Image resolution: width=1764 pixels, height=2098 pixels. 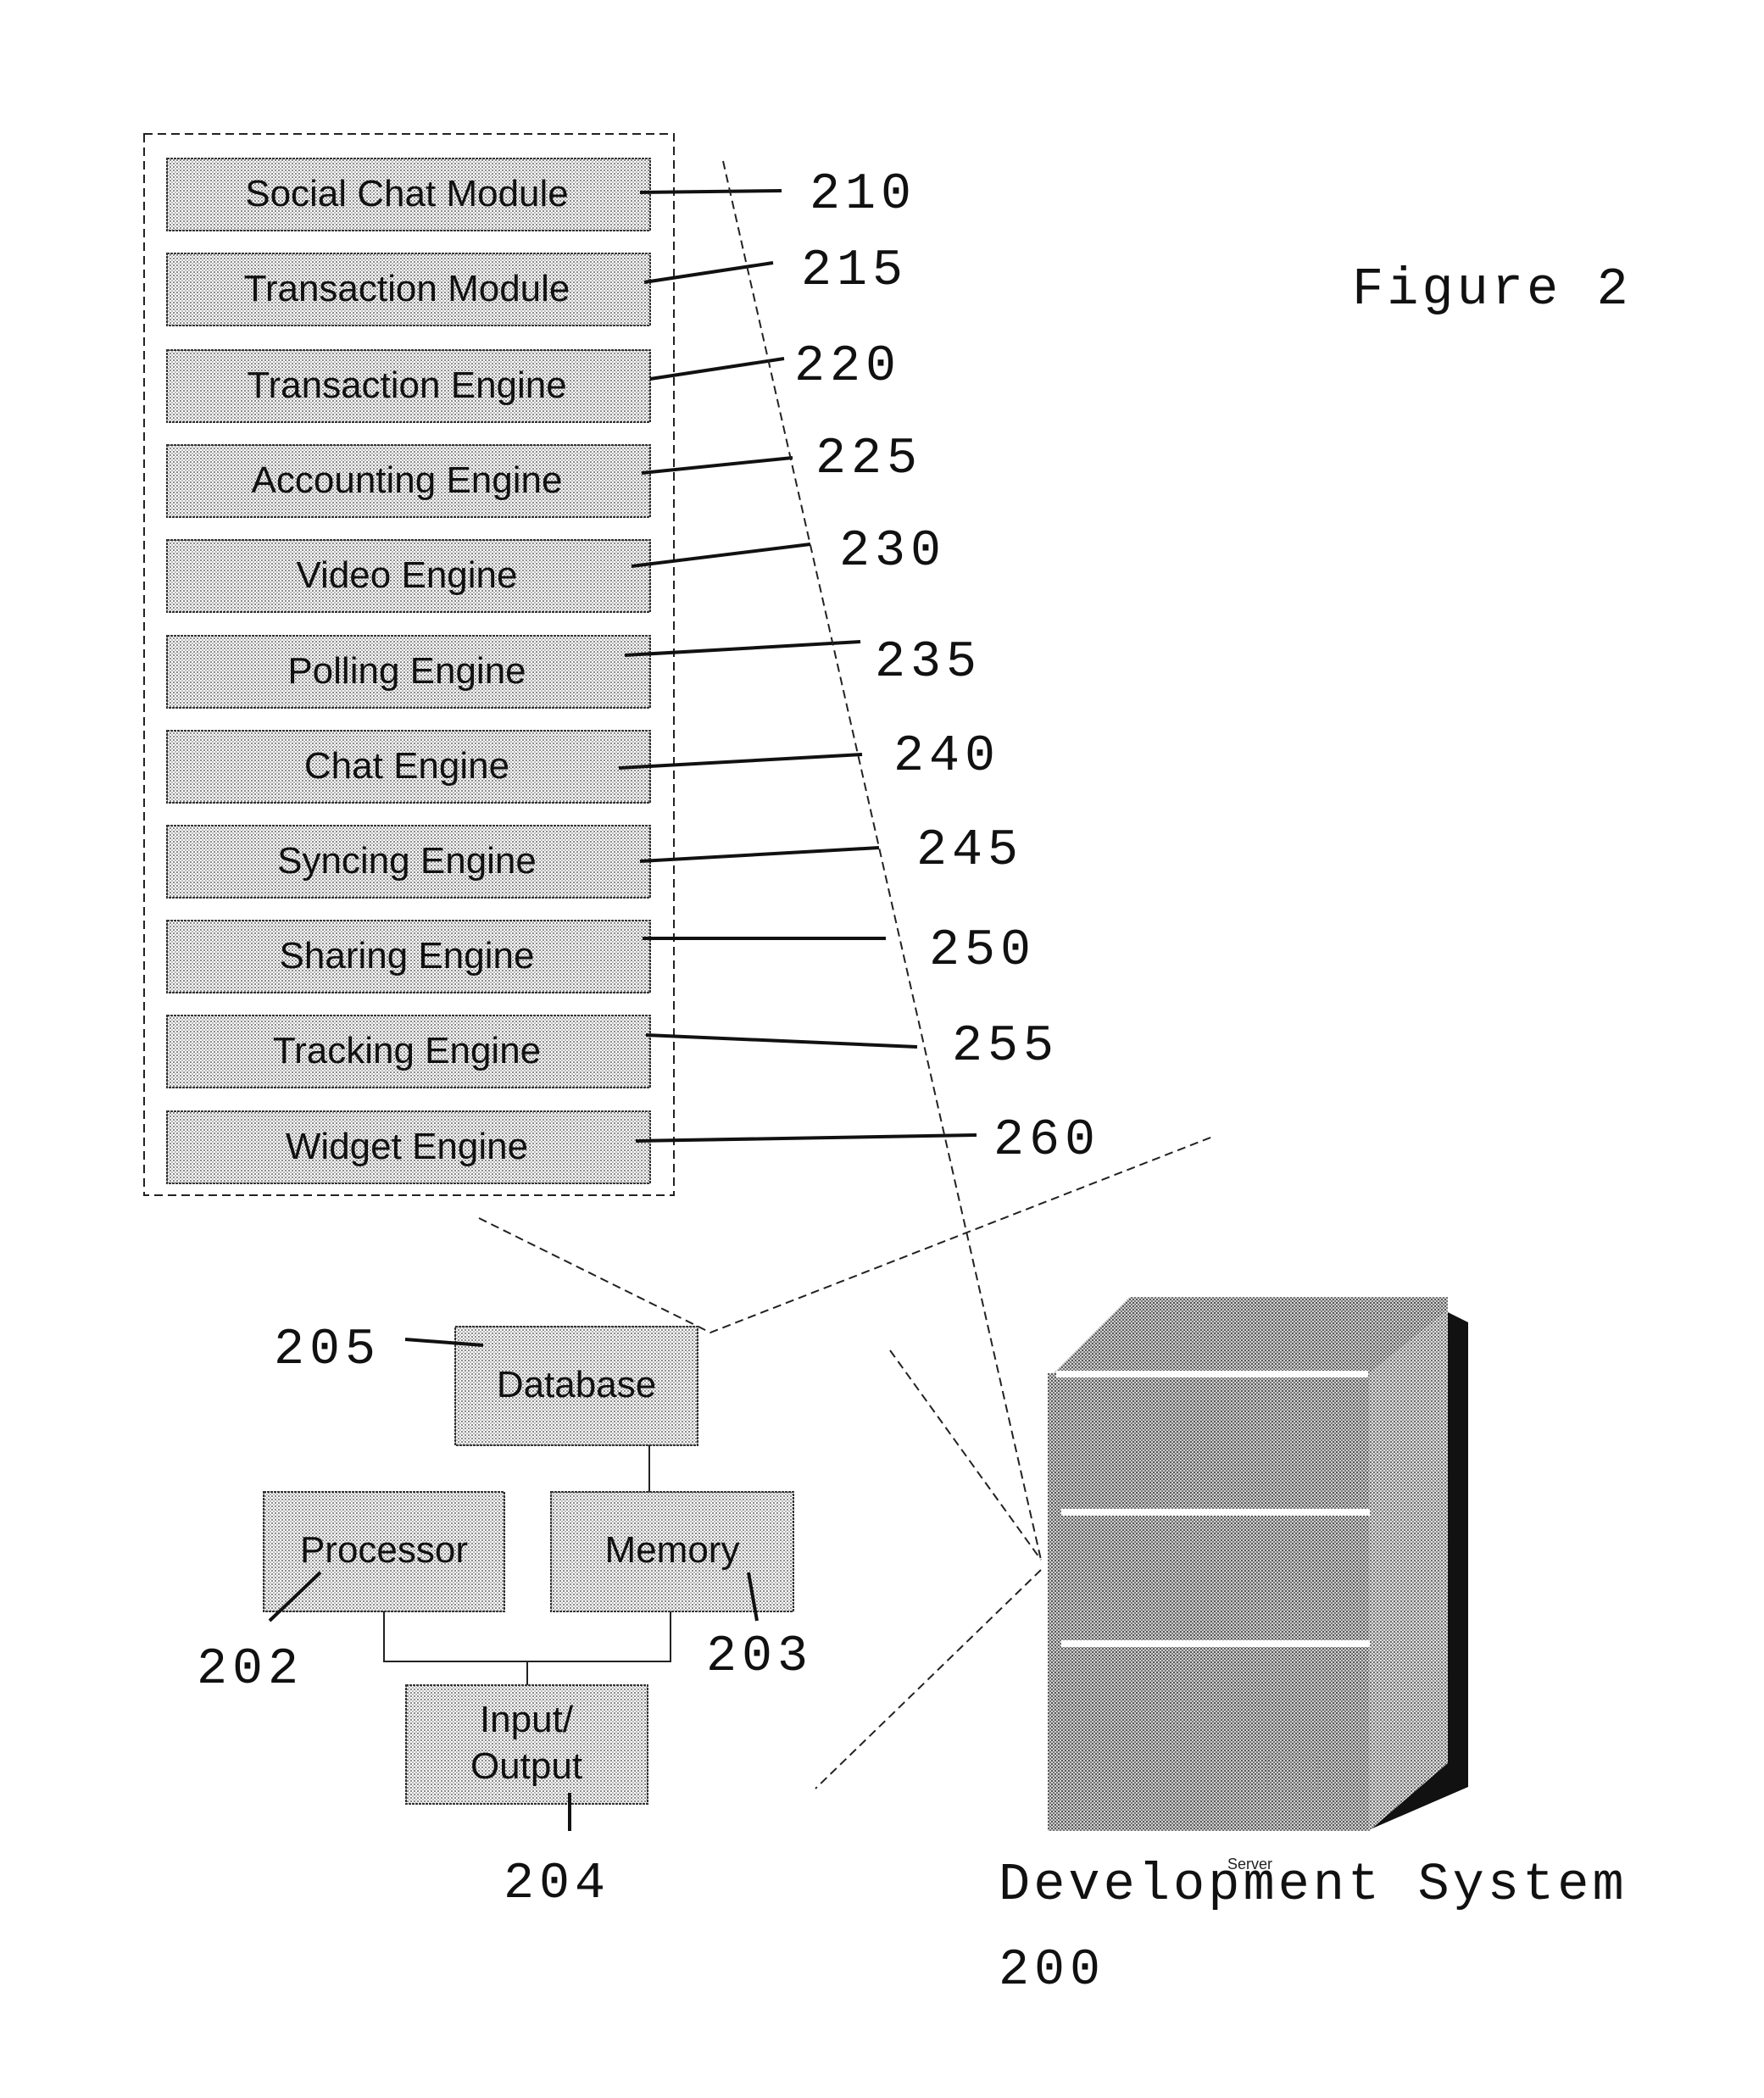 I want to click on module-ref-number: 260, so click(x=1046, y=1141).